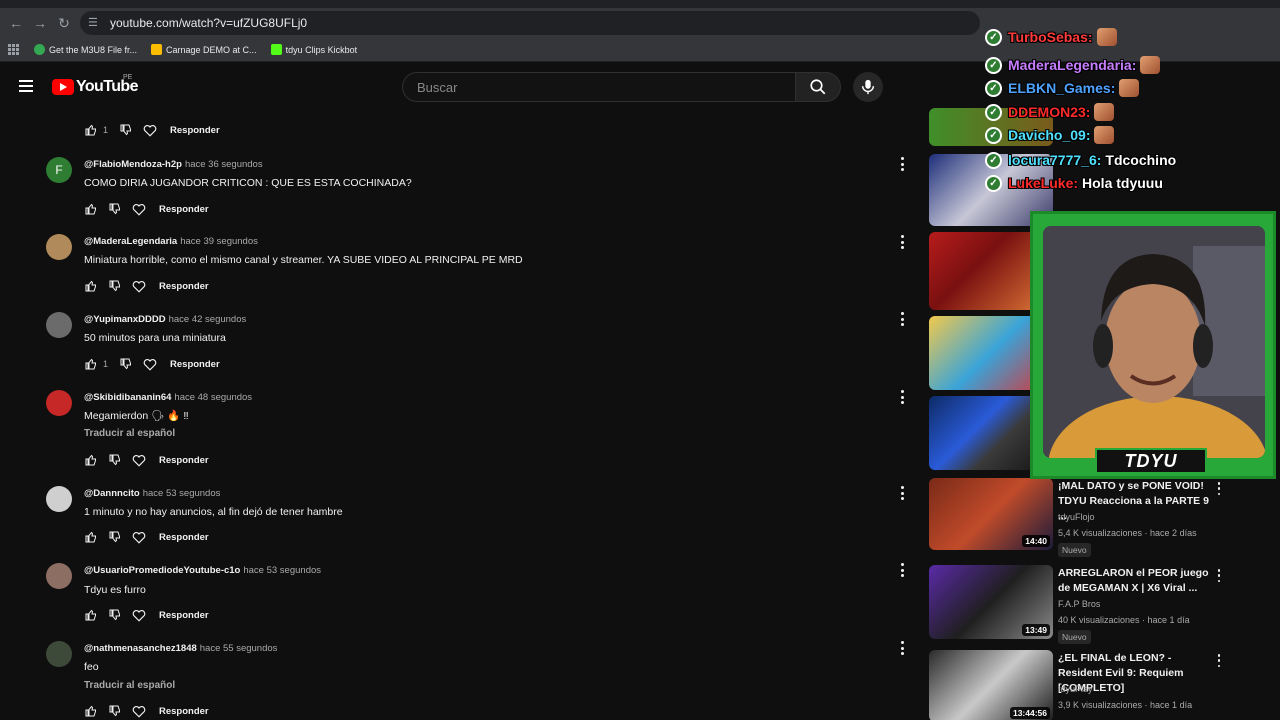 This screenshot has height=720, width=1280. What do you see at coordinates (868, 87) in the screenshot?
I see `voice-search-button` at bounding box center [868, 87].